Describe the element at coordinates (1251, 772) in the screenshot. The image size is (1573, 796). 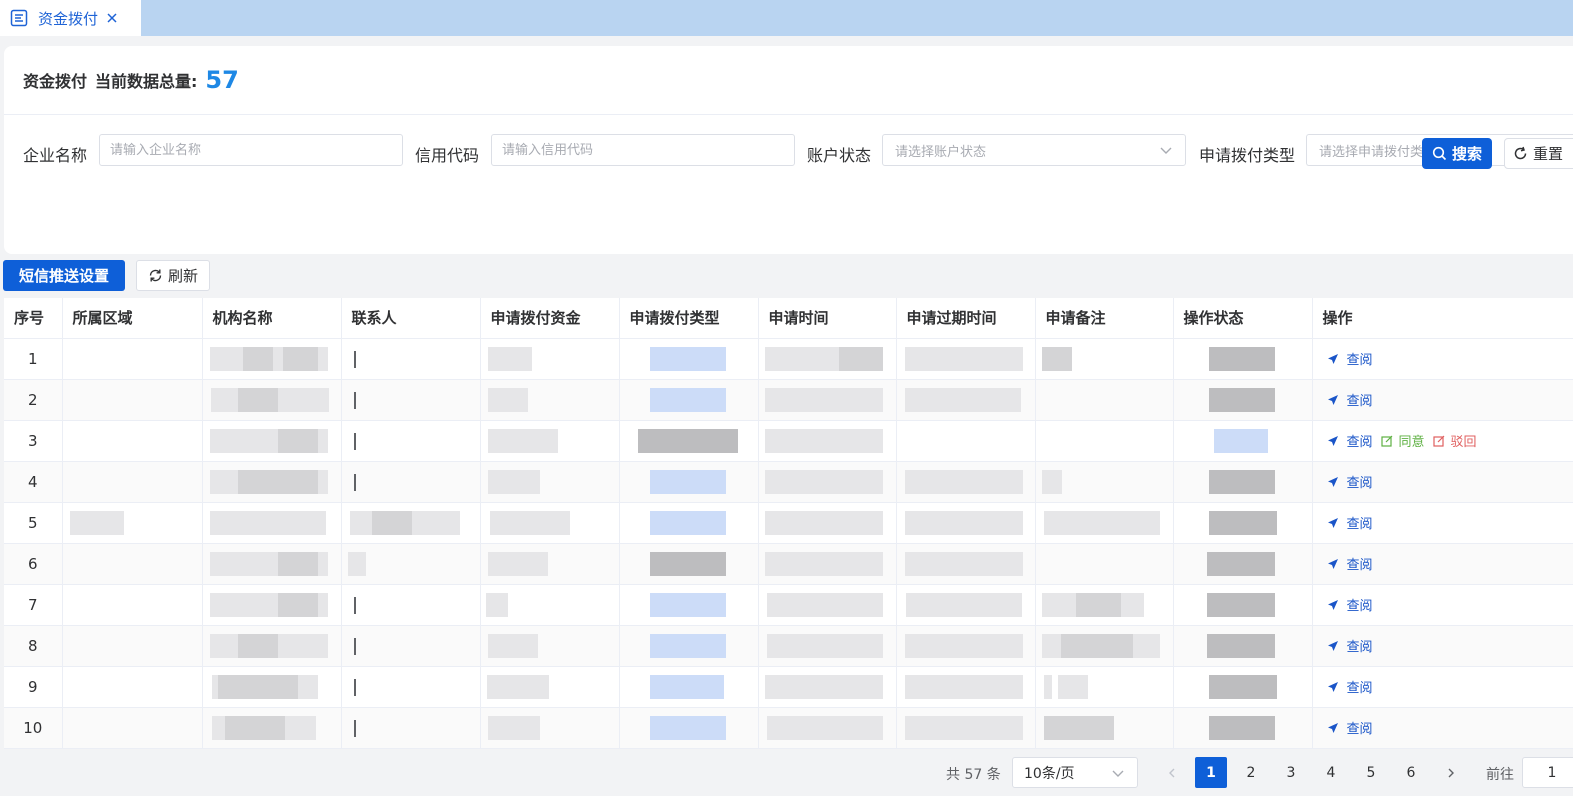
I see `page-2: 2` at that location.